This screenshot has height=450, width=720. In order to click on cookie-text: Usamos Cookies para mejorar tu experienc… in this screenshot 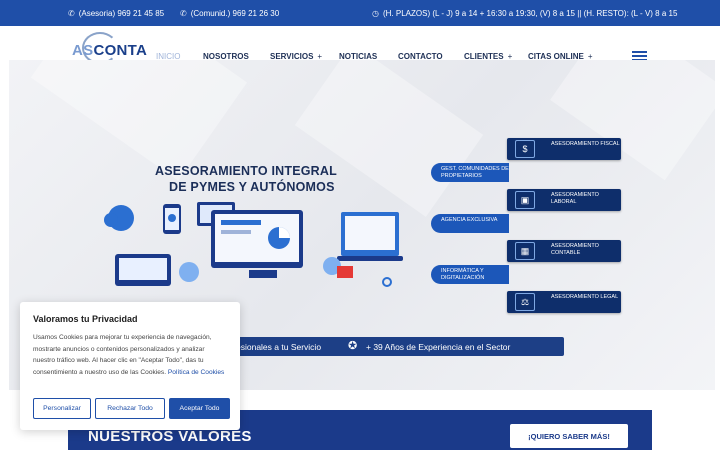, I will do `click(129, 355)`.